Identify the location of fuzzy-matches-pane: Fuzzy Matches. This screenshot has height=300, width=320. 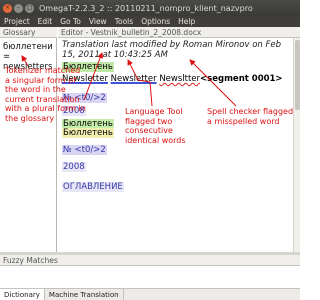
(150, 271).